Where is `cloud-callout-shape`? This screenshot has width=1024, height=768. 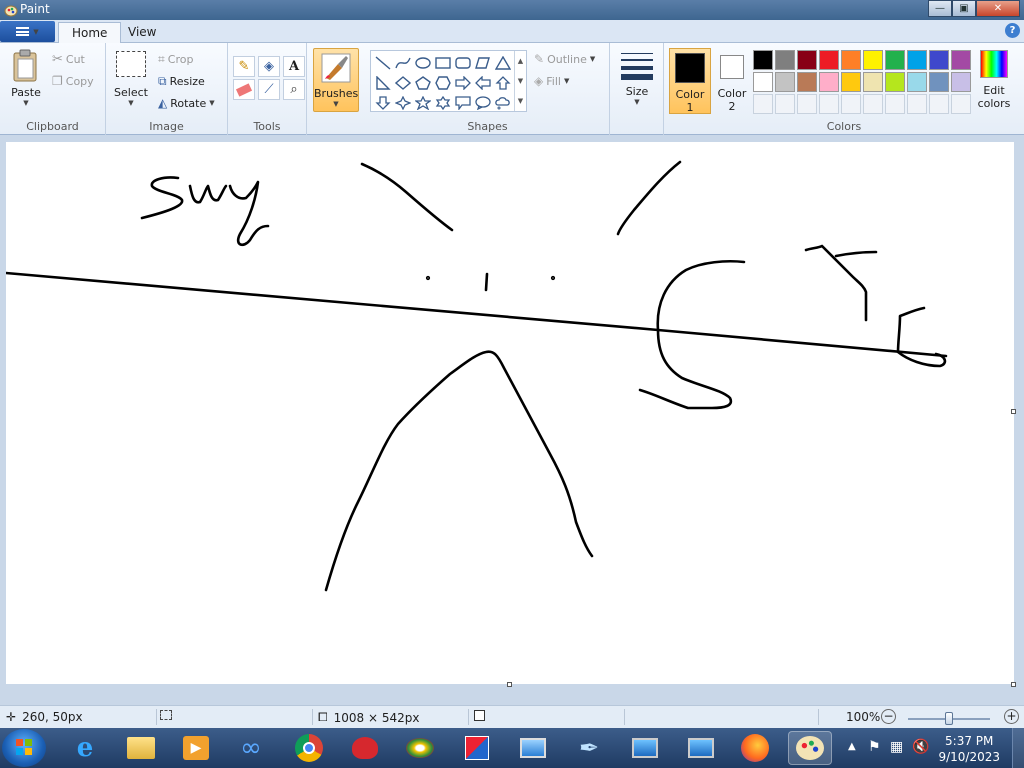
cloud-callout-shape is located at coordinates (503, 102).